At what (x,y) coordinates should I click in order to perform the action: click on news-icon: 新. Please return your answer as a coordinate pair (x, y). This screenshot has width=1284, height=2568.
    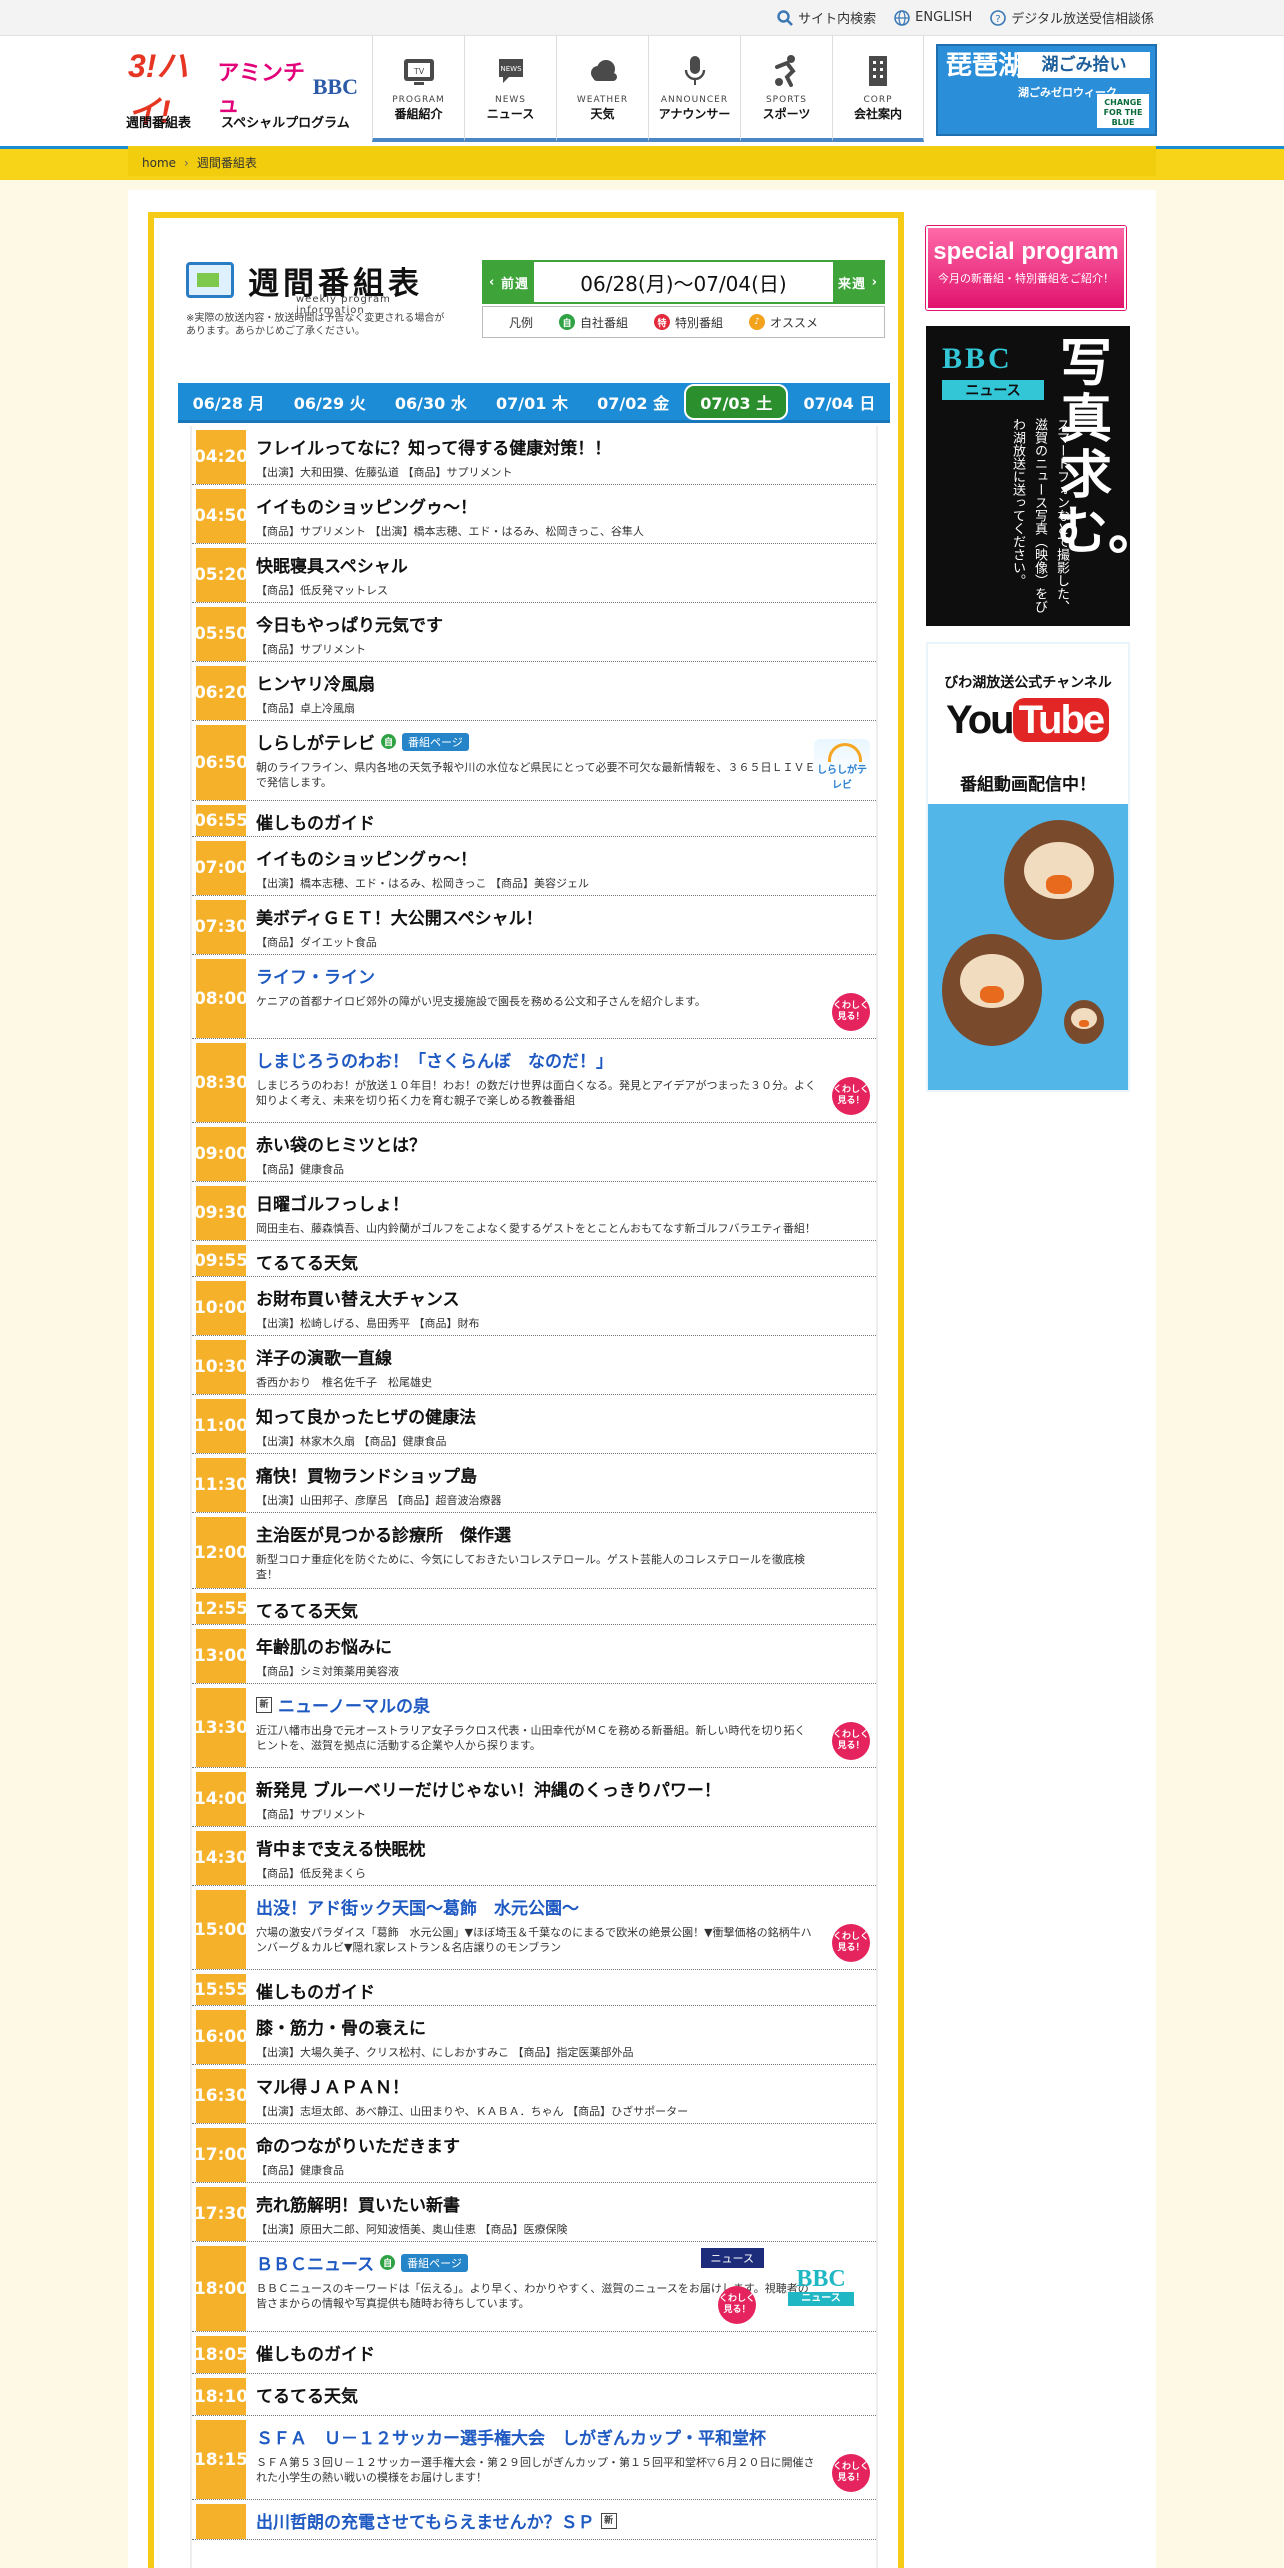
    Looking at the image, I should click on (608, 2520).